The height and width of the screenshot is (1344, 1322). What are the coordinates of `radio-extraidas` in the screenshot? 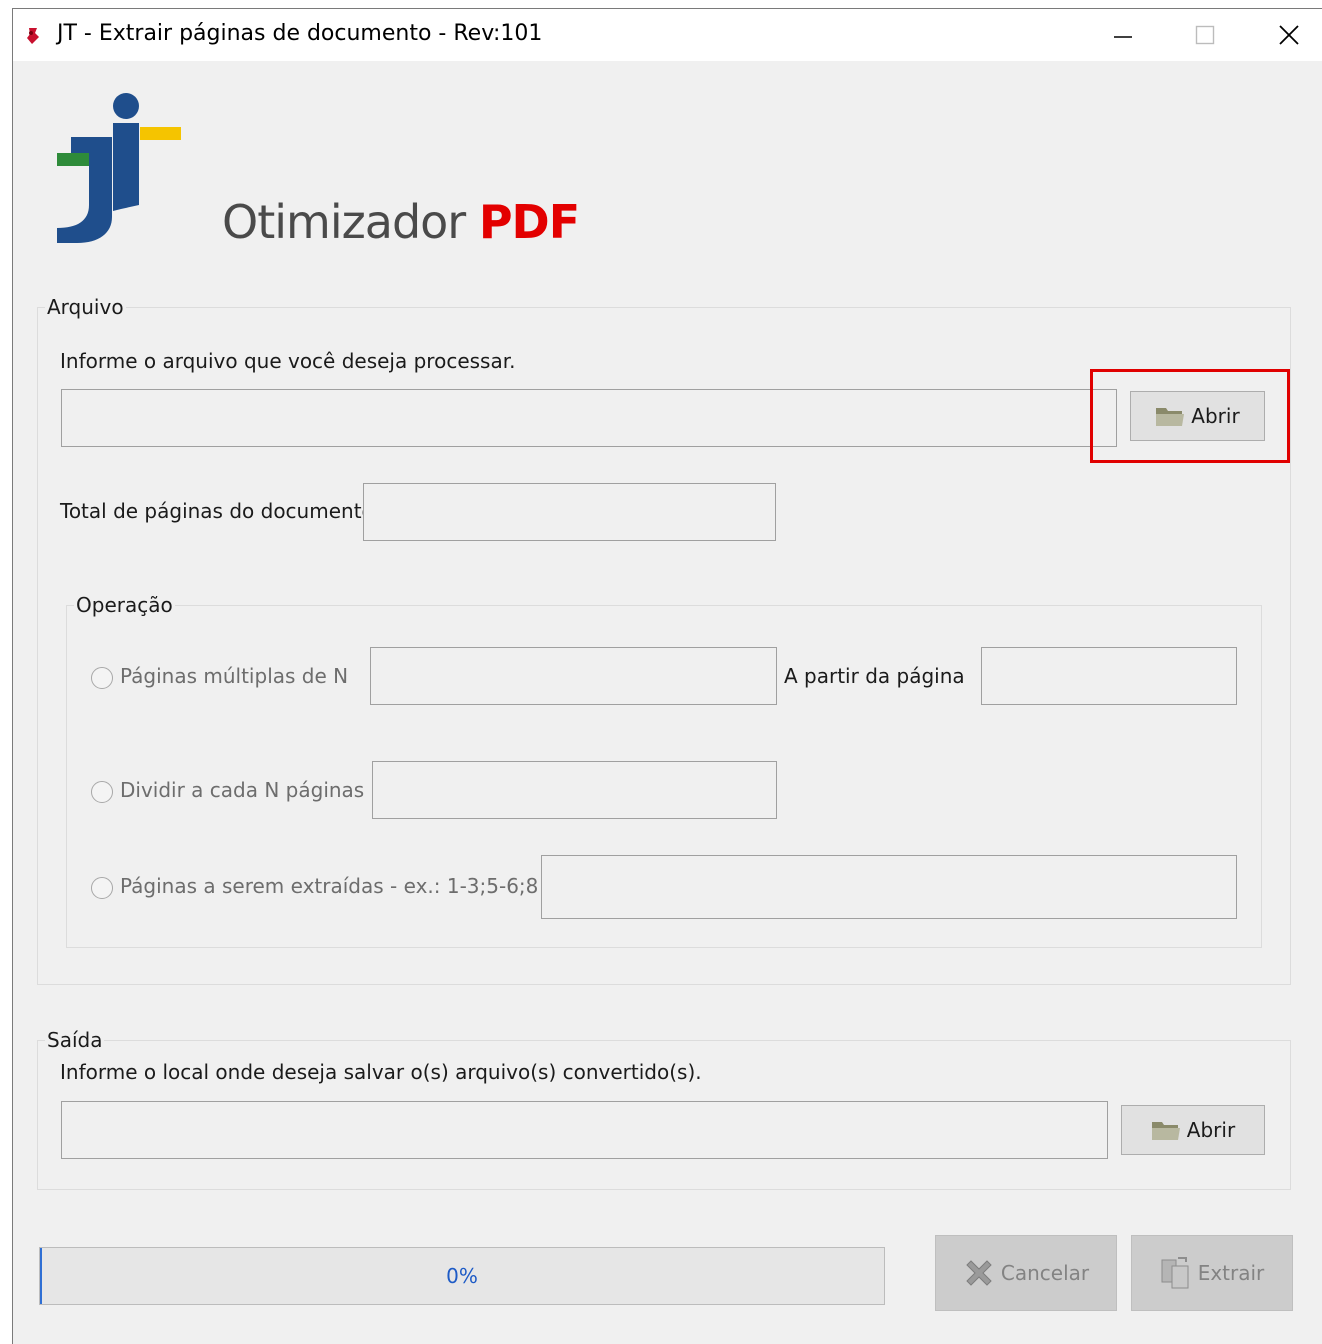 It's located at (102, 888).